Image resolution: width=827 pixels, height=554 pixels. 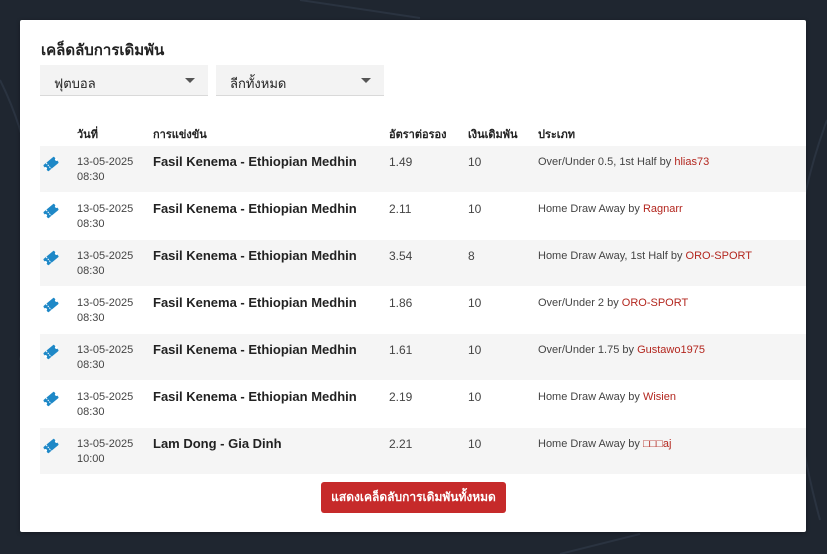 What do you see at coordinates (671, 350) in the screenshot?
I see `tipster-link: Gustawo1975` at bounding box center [671, 350].